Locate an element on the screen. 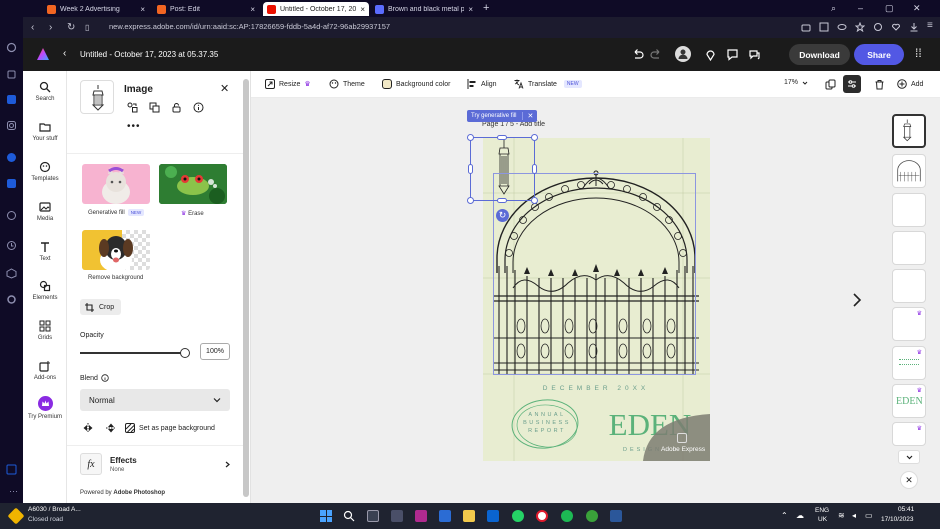 This screenshot has height=529, width=940. eye-icon is located at coordinates (842, 27).